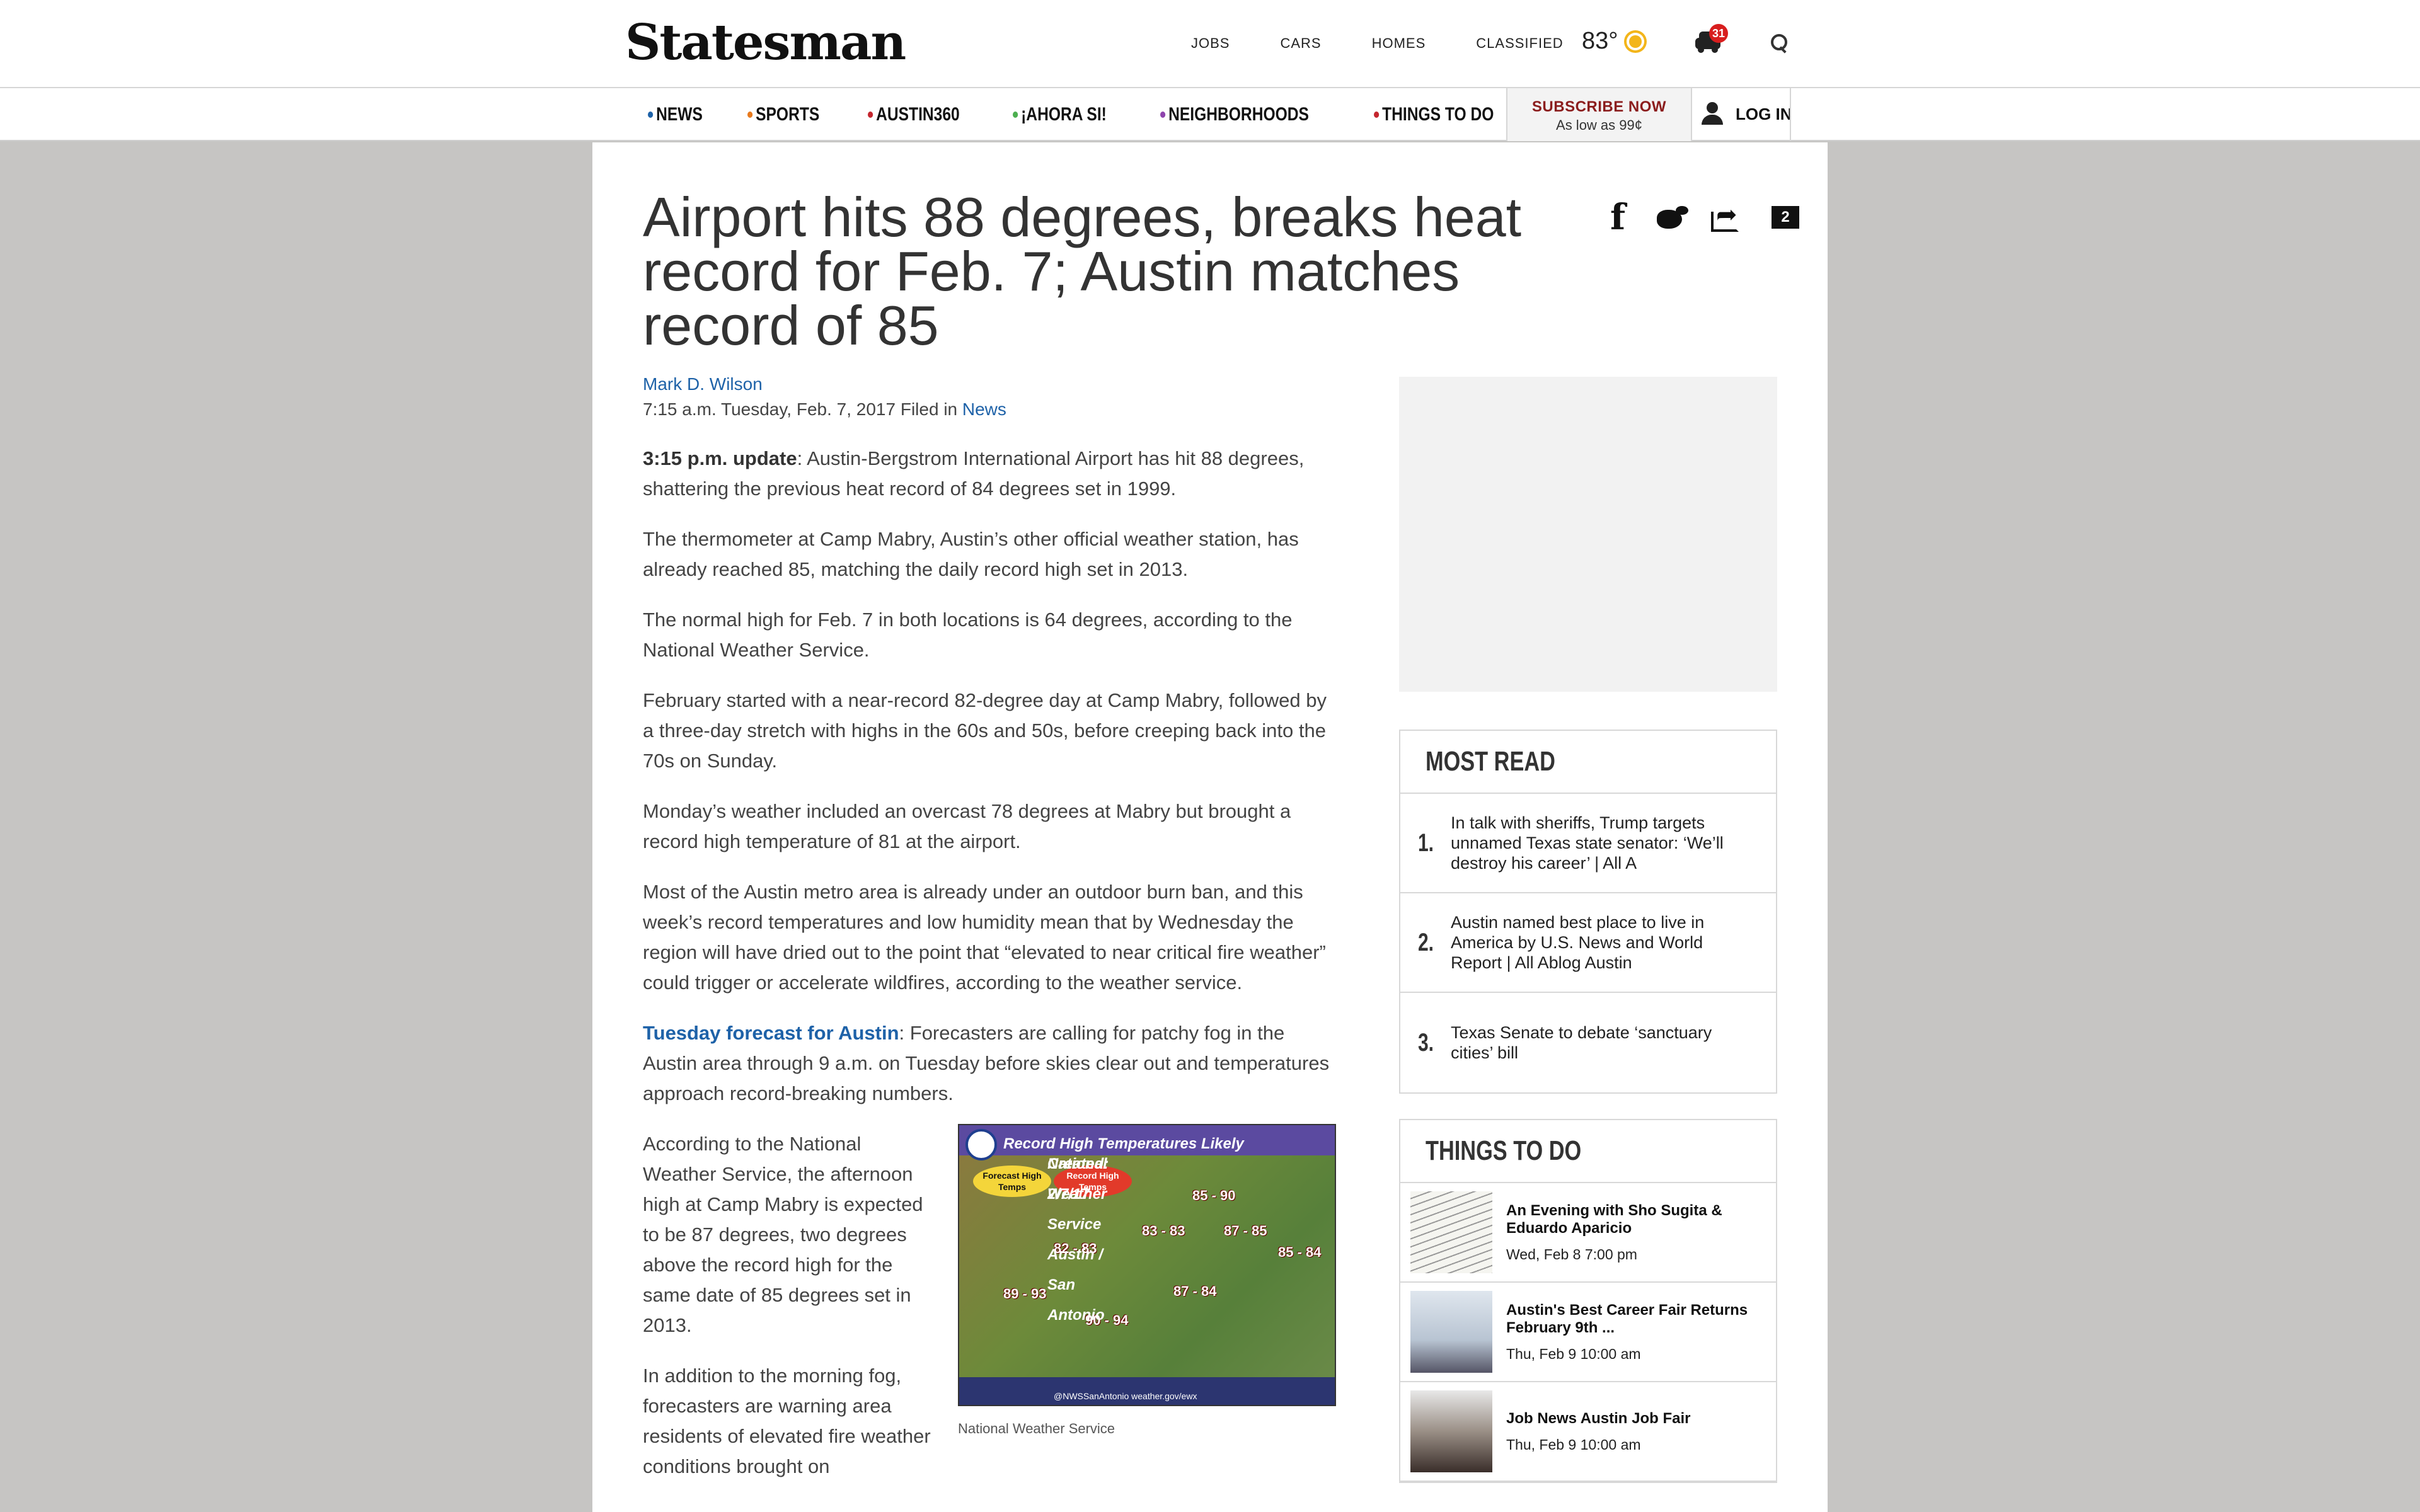 The width and height of the screenshot is (2420, 1512). I want to click on nws-logo, so click(981, 1144).